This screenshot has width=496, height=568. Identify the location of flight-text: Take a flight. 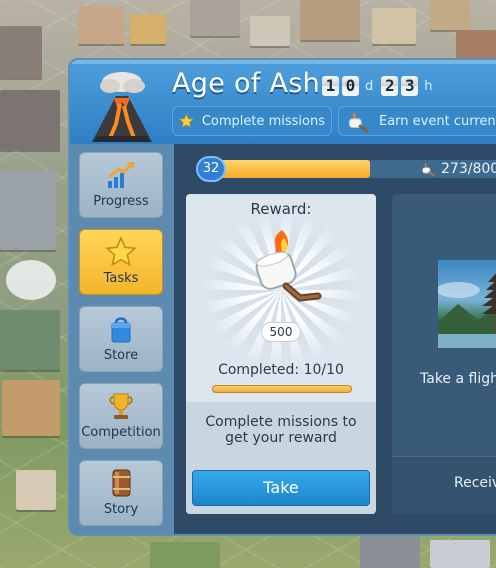
(458, 379).